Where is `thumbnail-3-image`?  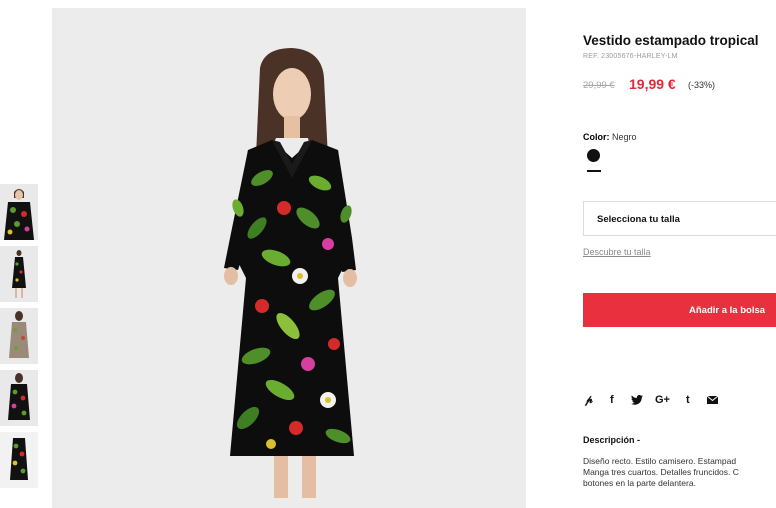 thumbnail-3-image is located at coordinates (19, 336).